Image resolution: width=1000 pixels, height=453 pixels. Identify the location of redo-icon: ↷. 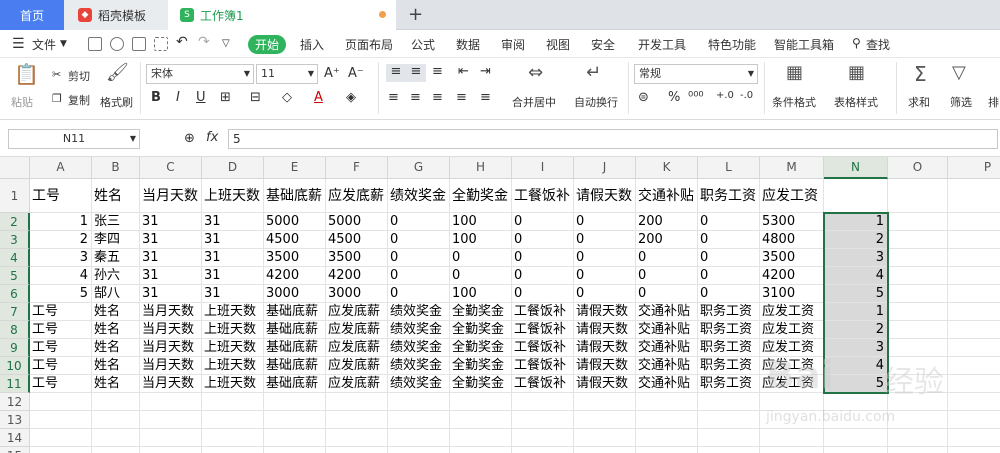
(204, 42).